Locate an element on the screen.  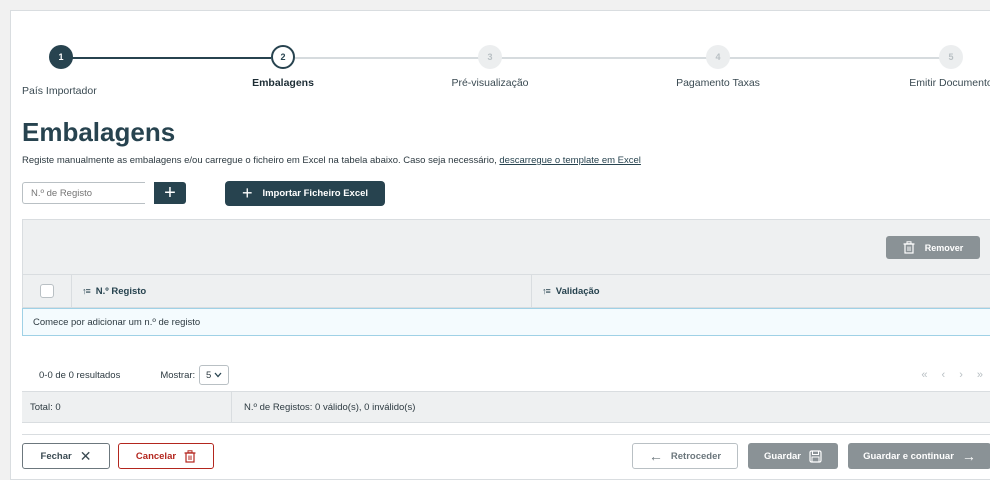
page-size-value: 5 is located at coordinates (209, 375).